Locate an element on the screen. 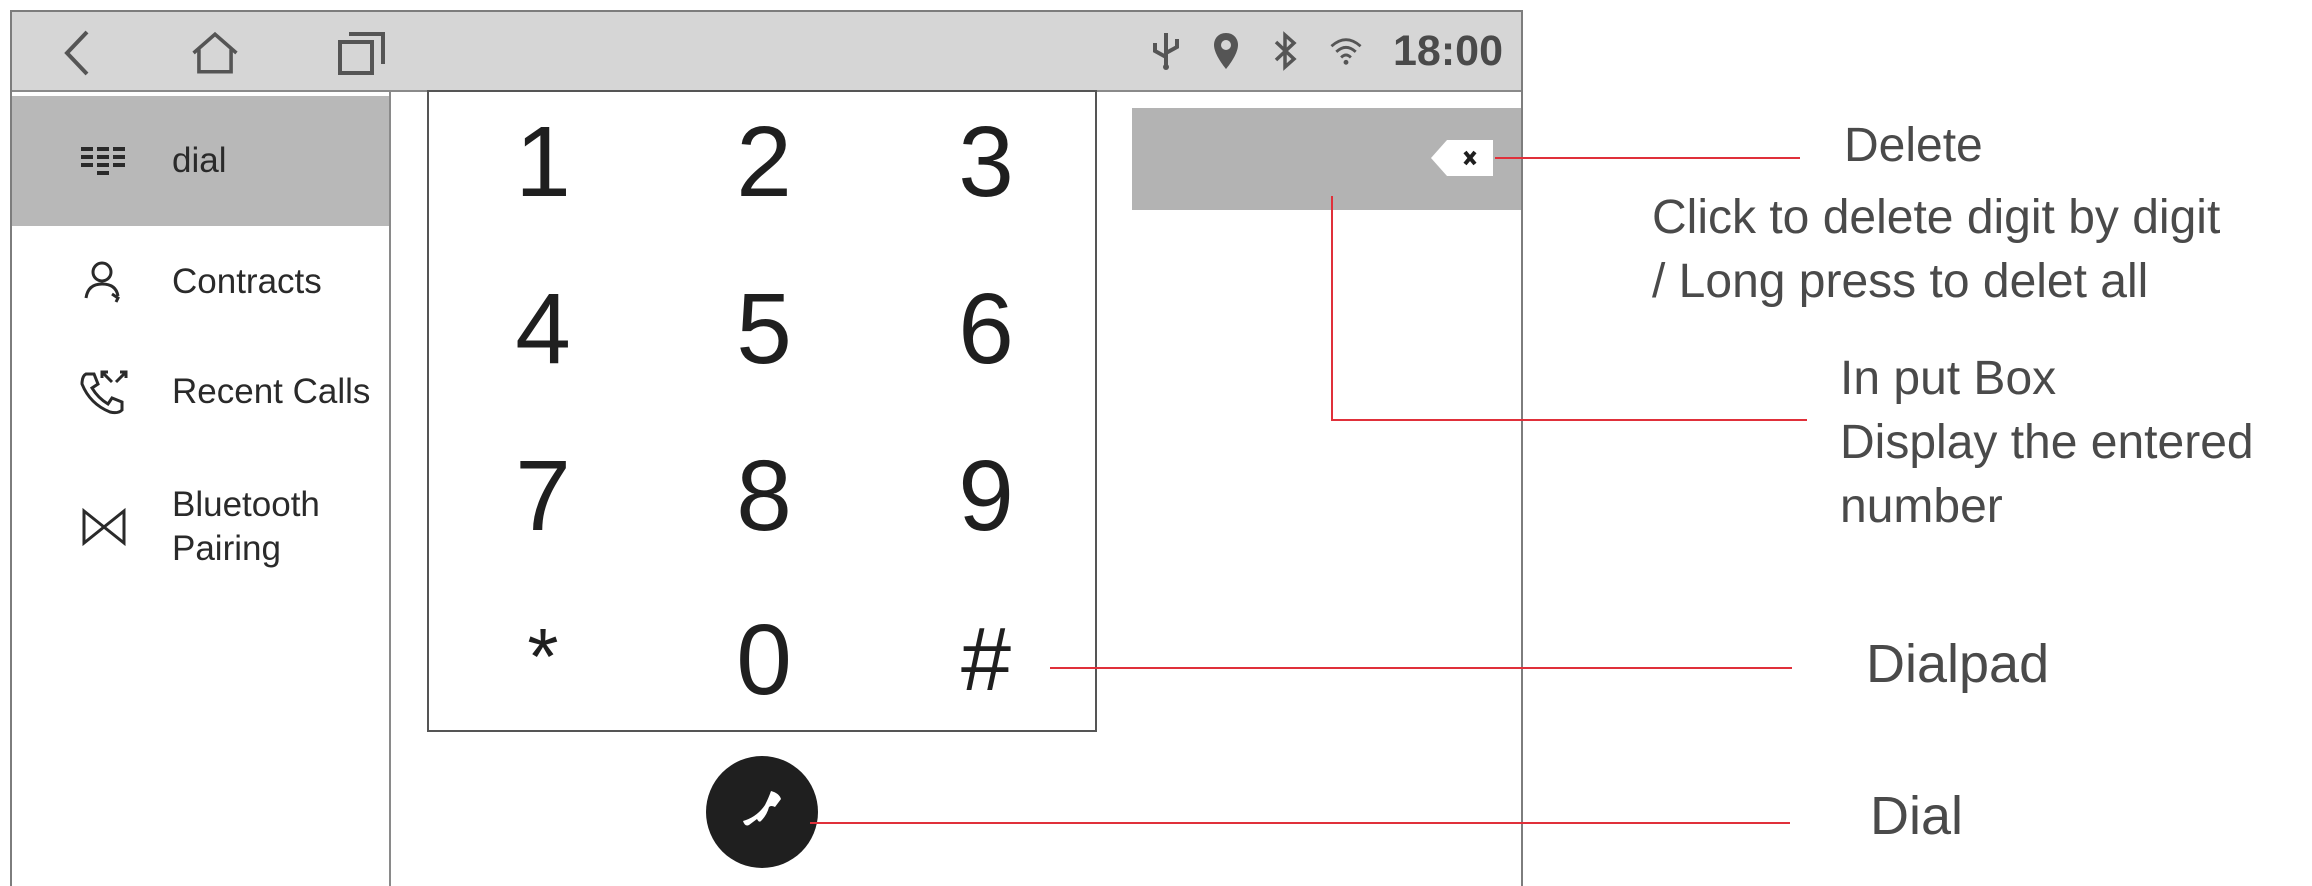  dial-key-4: 4 is located at coordinates (543, 329).